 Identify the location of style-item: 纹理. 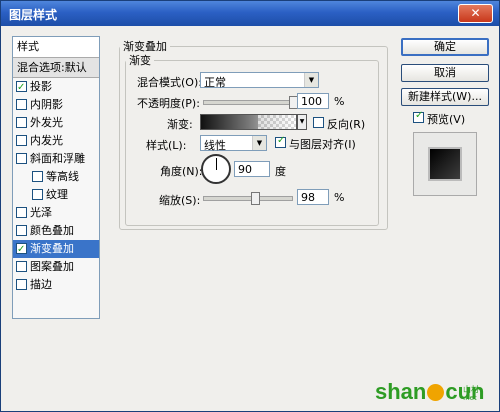
(56, 195).